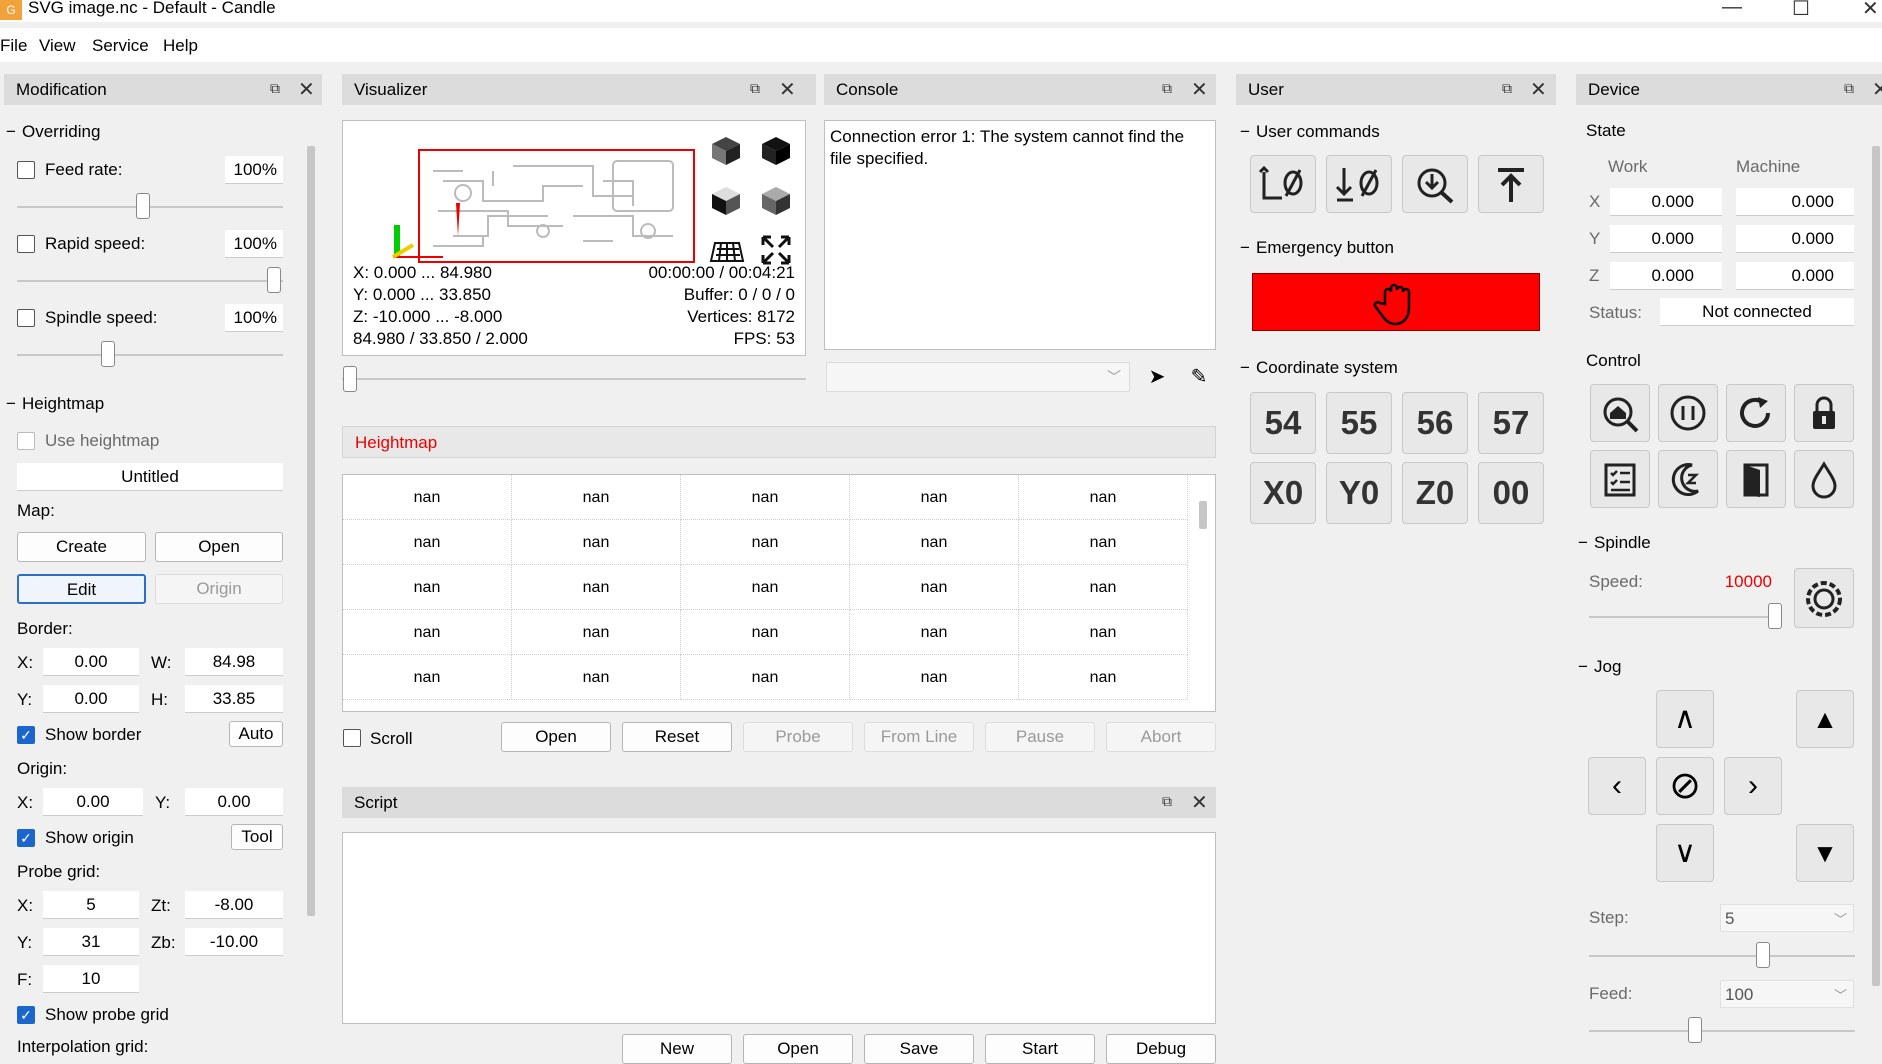 The width and height of the screenshot is (1882, 1064). I want to click on view-iso-icon, so click(776, 200).